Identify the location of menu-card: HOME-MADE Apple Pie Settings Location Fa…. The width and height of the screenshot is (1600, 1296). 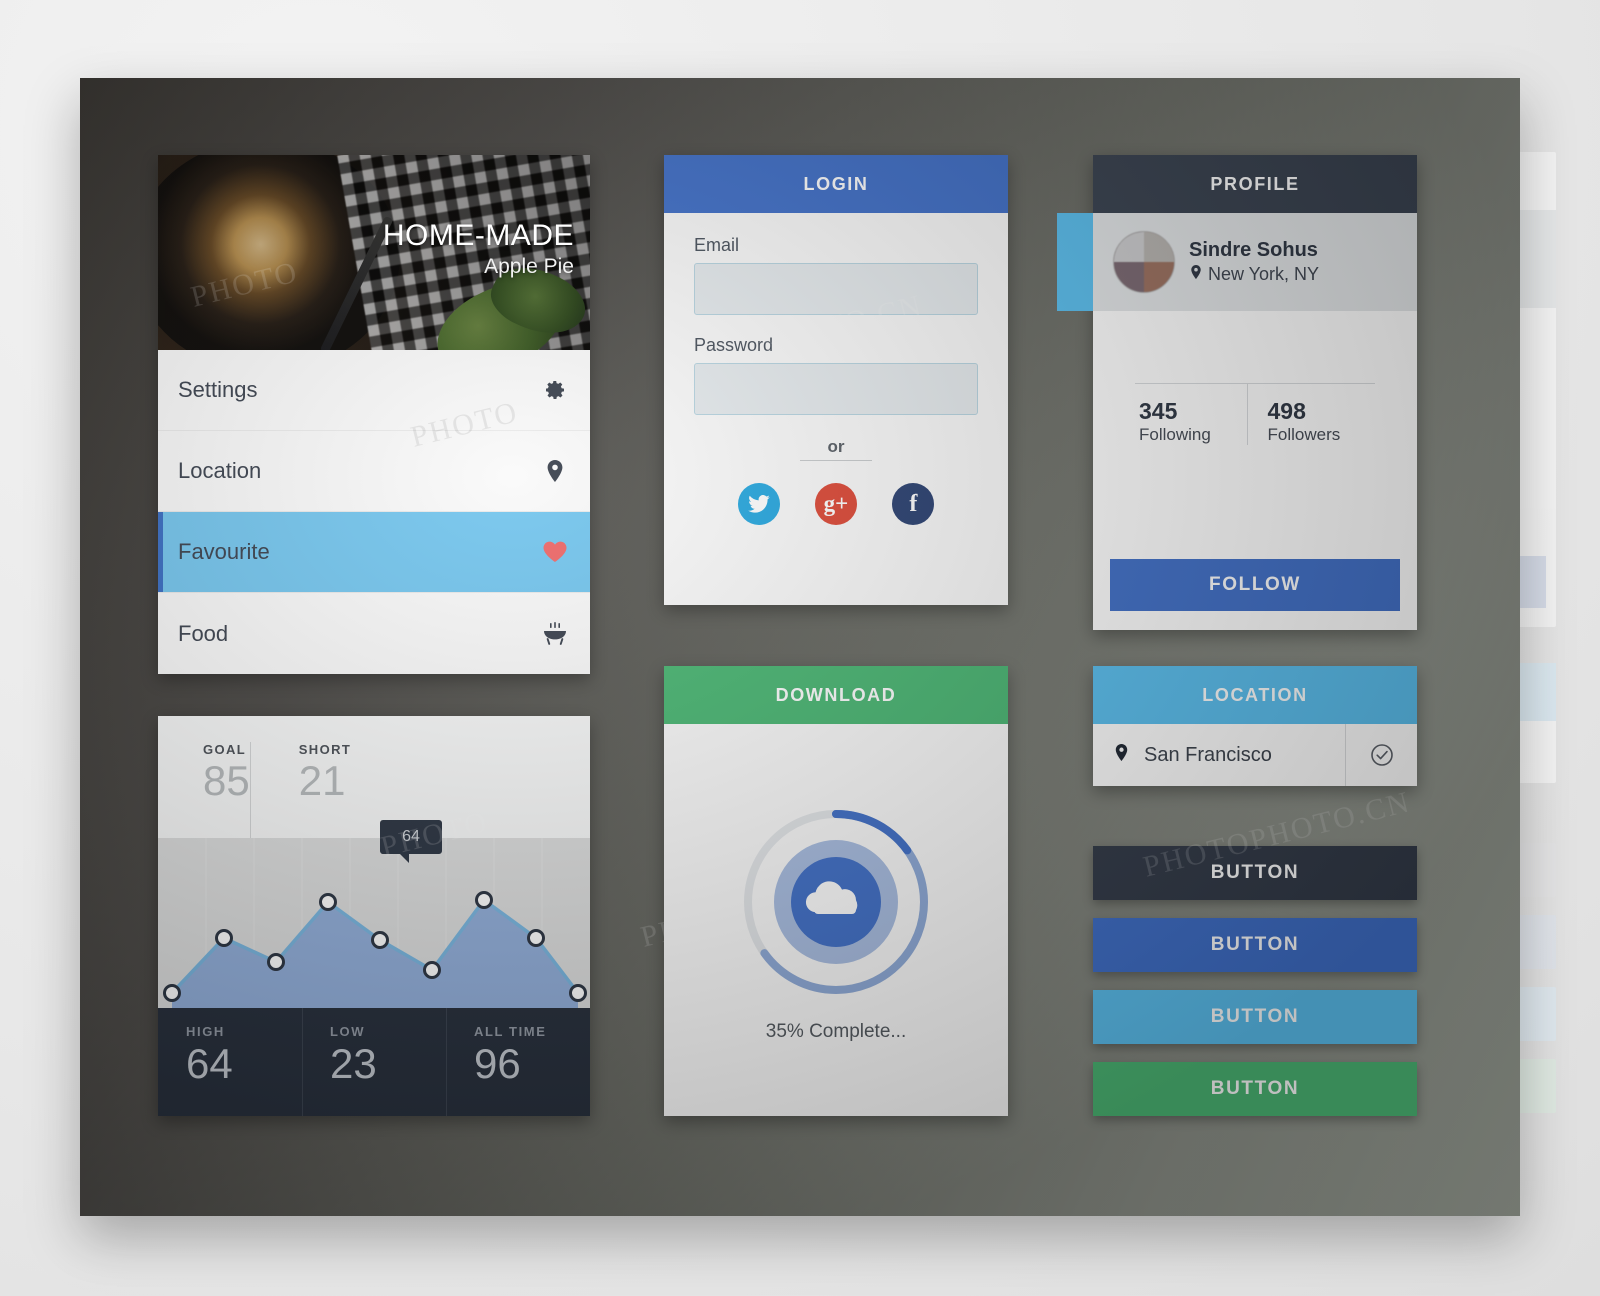
(374, 414).